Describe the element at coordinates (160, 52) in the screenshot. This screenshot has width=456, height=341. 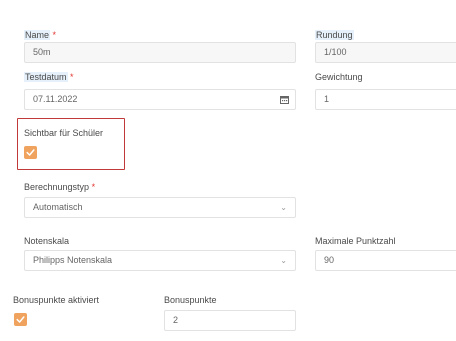
I see `name-input: 50m` at that location.